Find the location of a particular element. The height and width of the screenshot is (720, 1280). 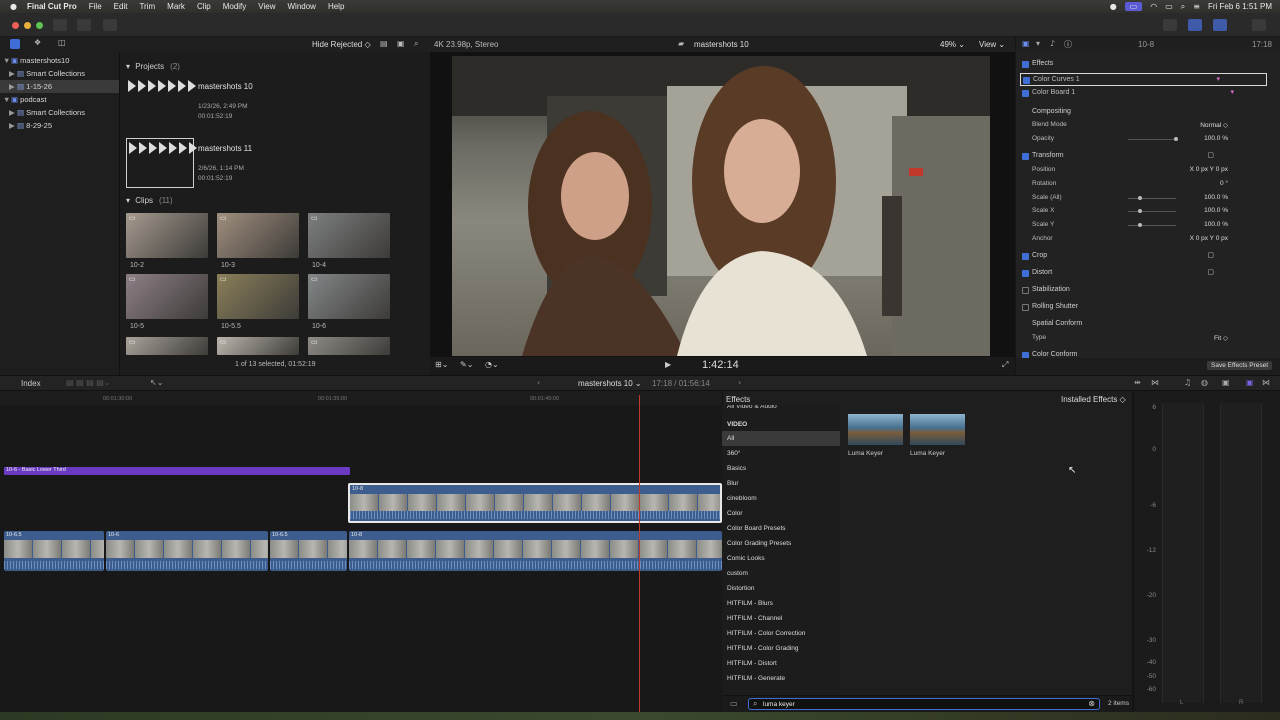

effect-category: Basics is located at coordinates (781, 468).